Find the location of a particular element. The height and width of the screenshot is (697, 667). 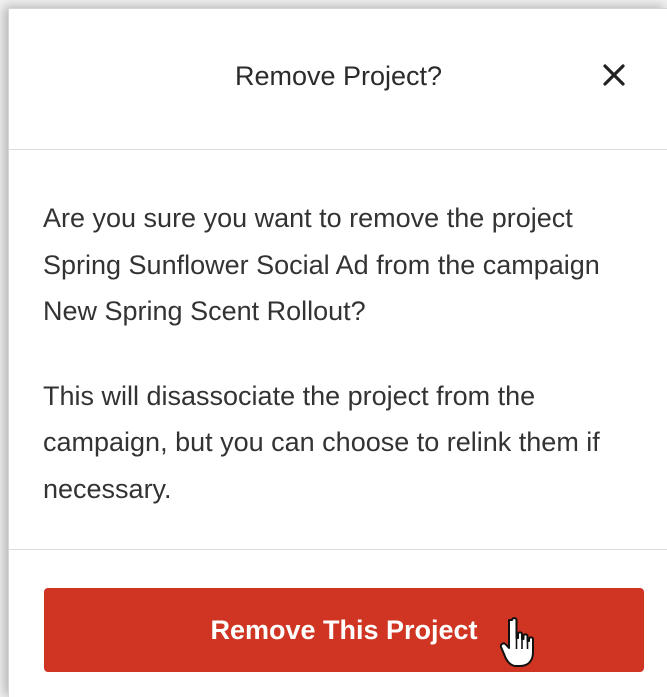

remove-this-project-button: Remove This Project is located at coordinates (344, 630).